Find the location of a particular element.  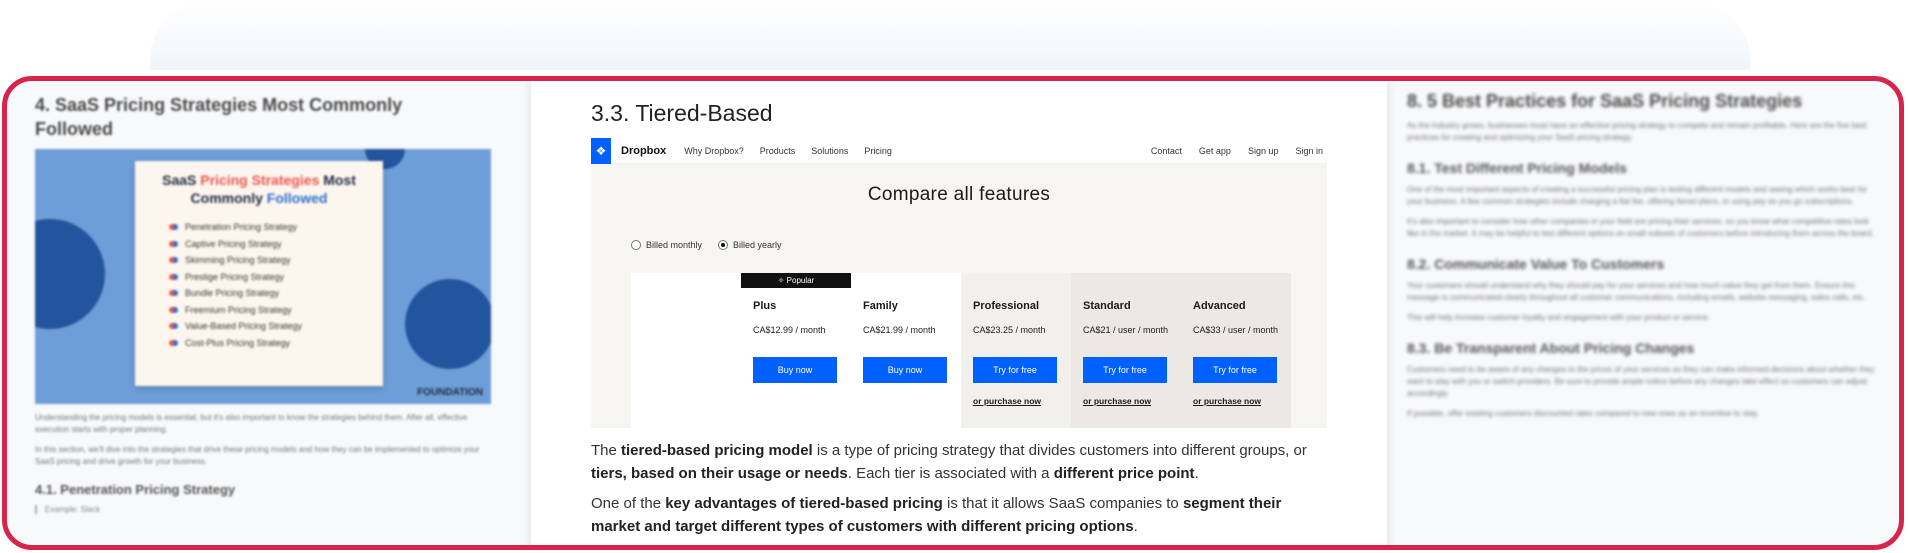

nav-contact: Contact is located at coordinates (1166, 151).